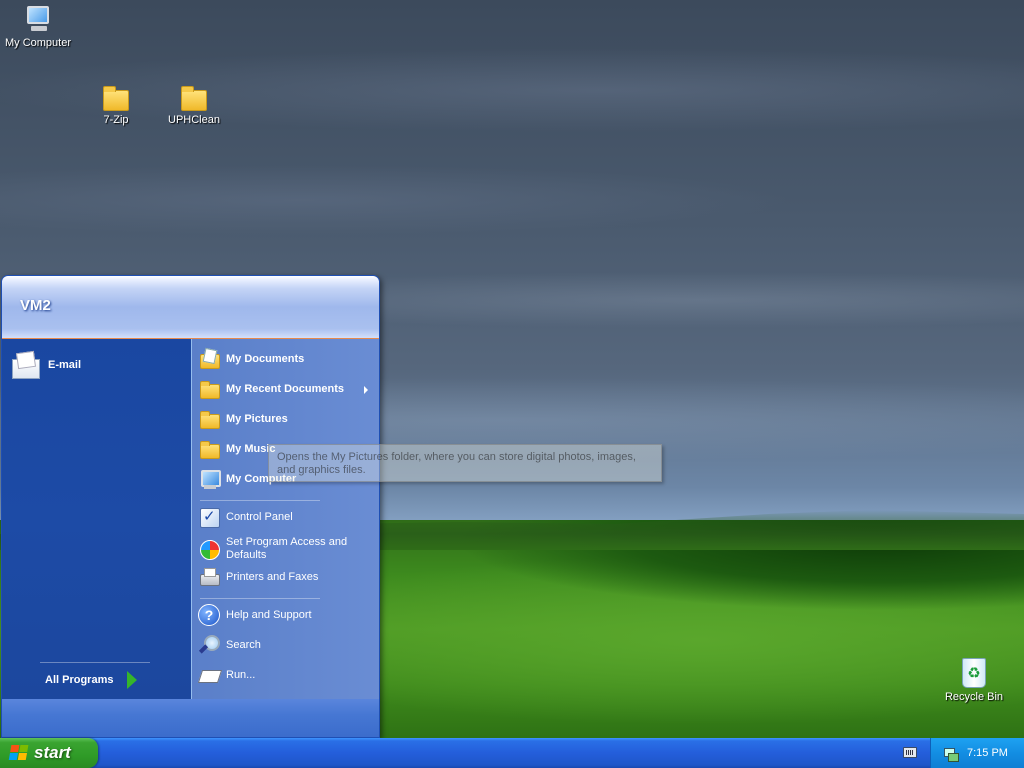  I want to click on start-button: start, so click(49, 753).